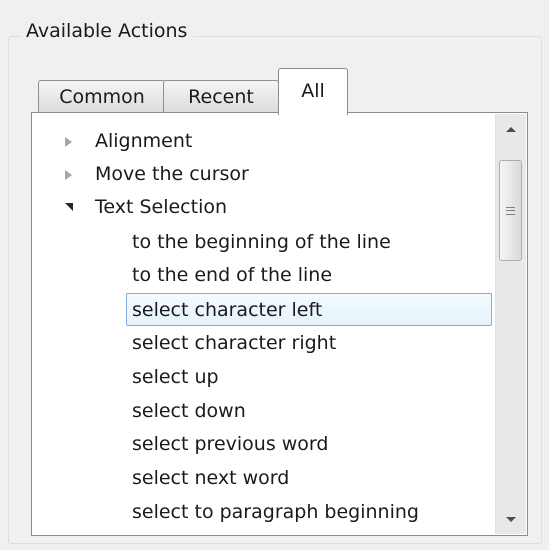 The width and height of the screenshot is (549, 550). I want to click on arrow-up-icon, so click(511, 129).